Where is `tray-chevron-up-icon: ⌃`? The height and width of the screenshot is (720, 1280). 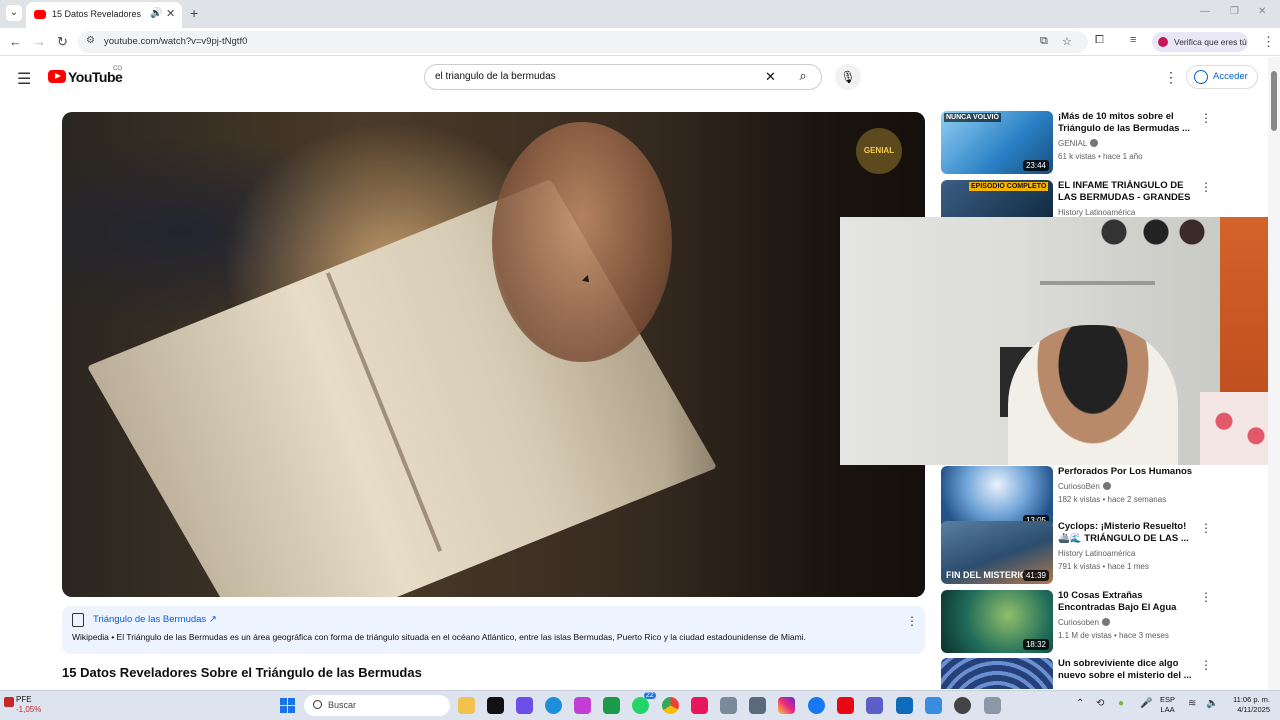 tray-chevron-up-icon: ⌃ is located at coordinates (1080, 703).